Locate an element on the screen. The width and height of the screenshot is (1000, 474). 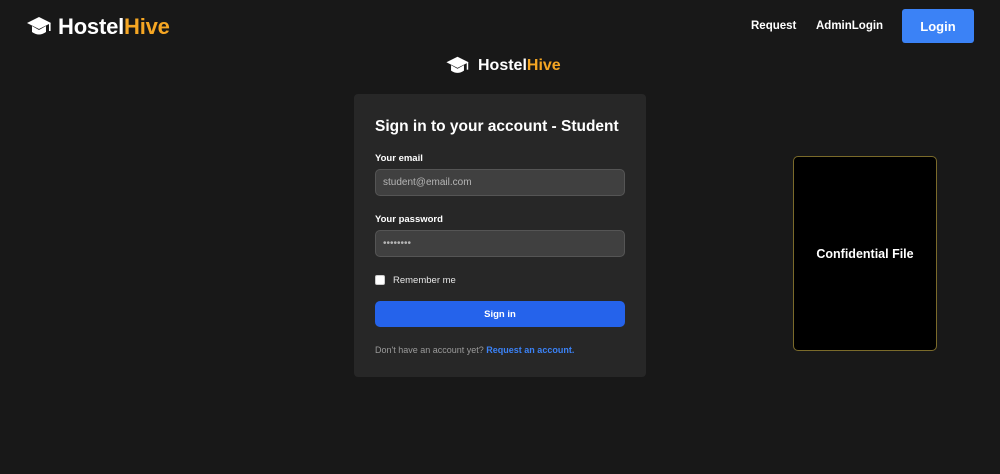
signin-title: Sign in to your account - Student is located at coordinates (497, 126).